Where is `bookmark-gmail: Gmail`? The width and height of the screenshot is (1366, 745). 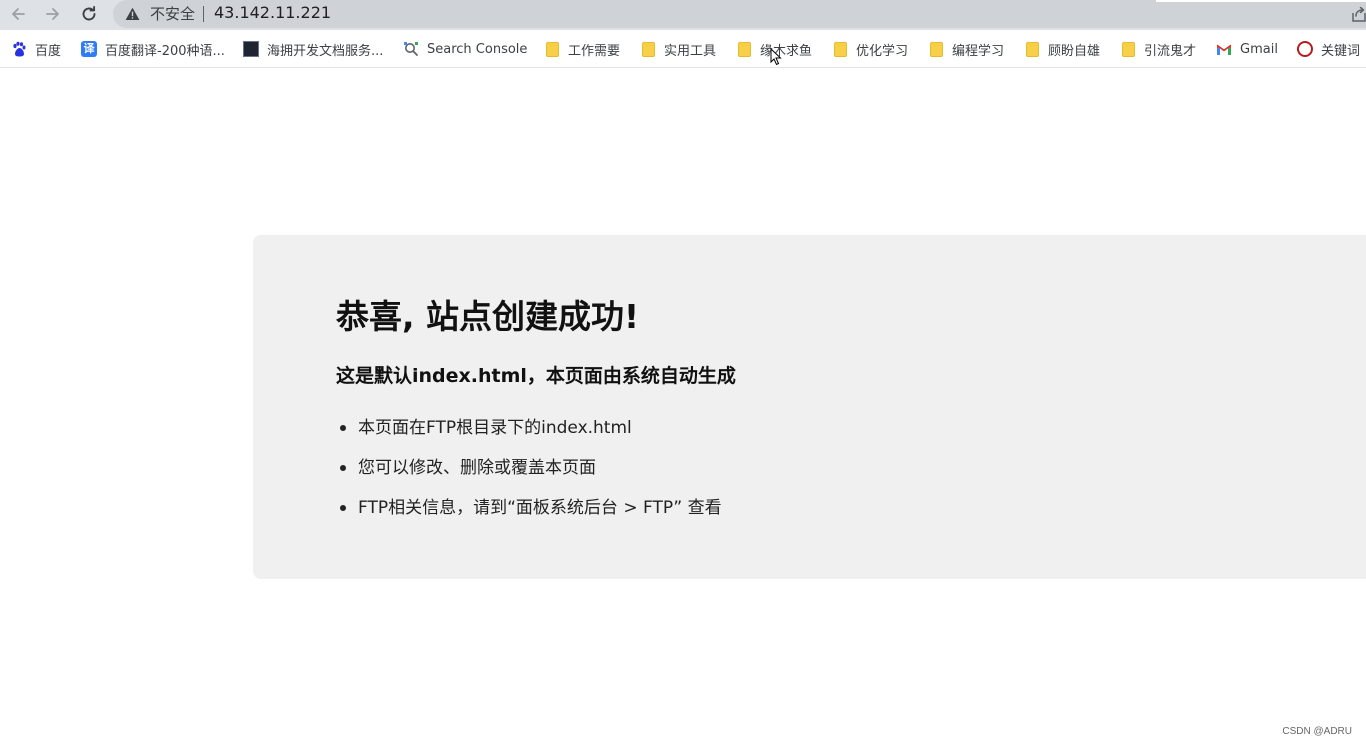 bookmark-gmail: Gmail is located at coordinates (1247, 49).